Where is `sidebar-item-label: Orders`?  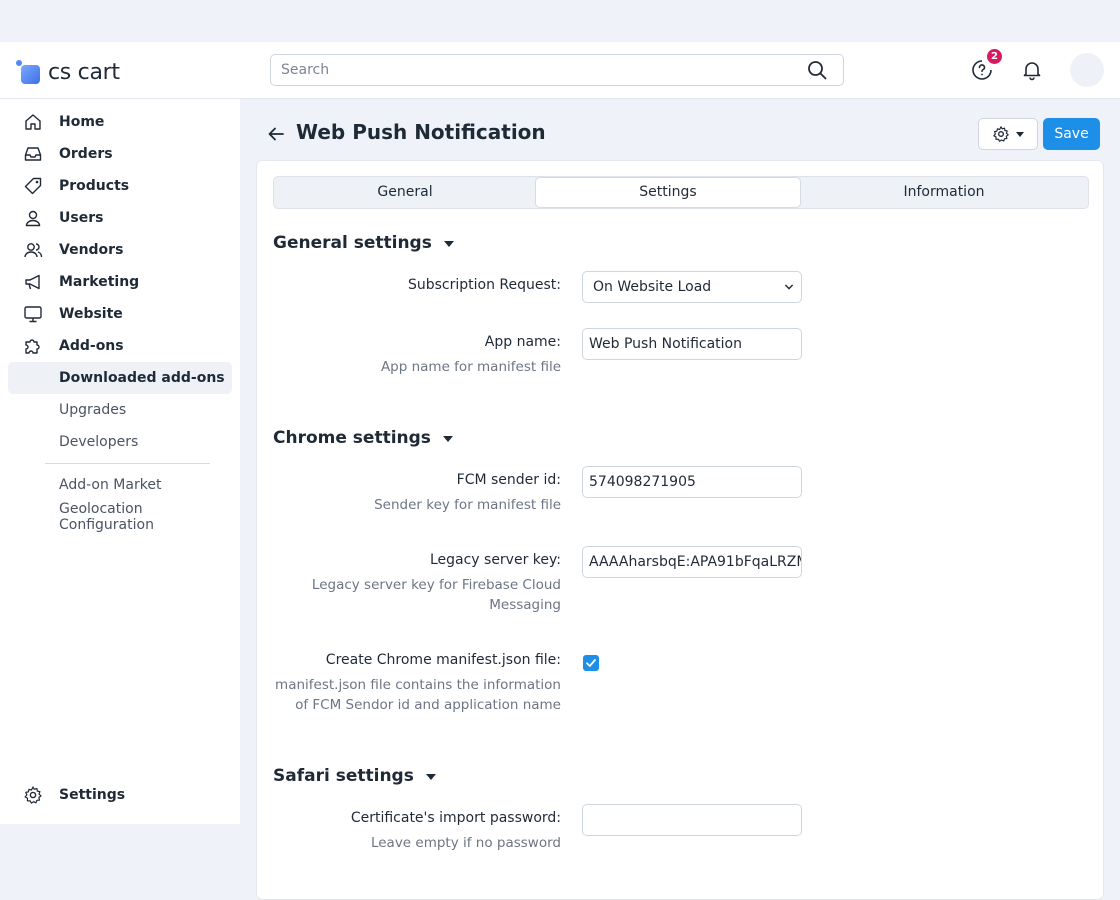 sidebar-item-label: Orders is located at coordinates (86, 154).